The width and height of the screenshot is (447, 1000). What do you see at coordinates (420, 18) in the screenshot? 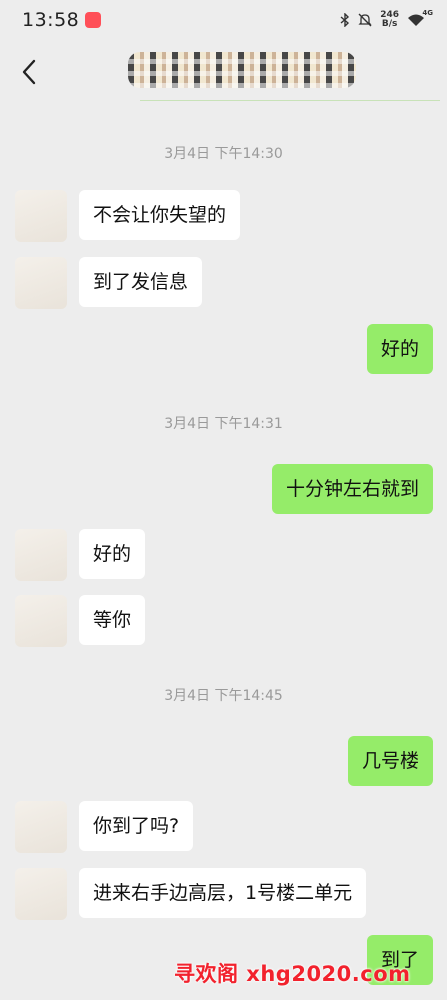
I see `wifi-signal: 4G` at bounding box center [420, 18].